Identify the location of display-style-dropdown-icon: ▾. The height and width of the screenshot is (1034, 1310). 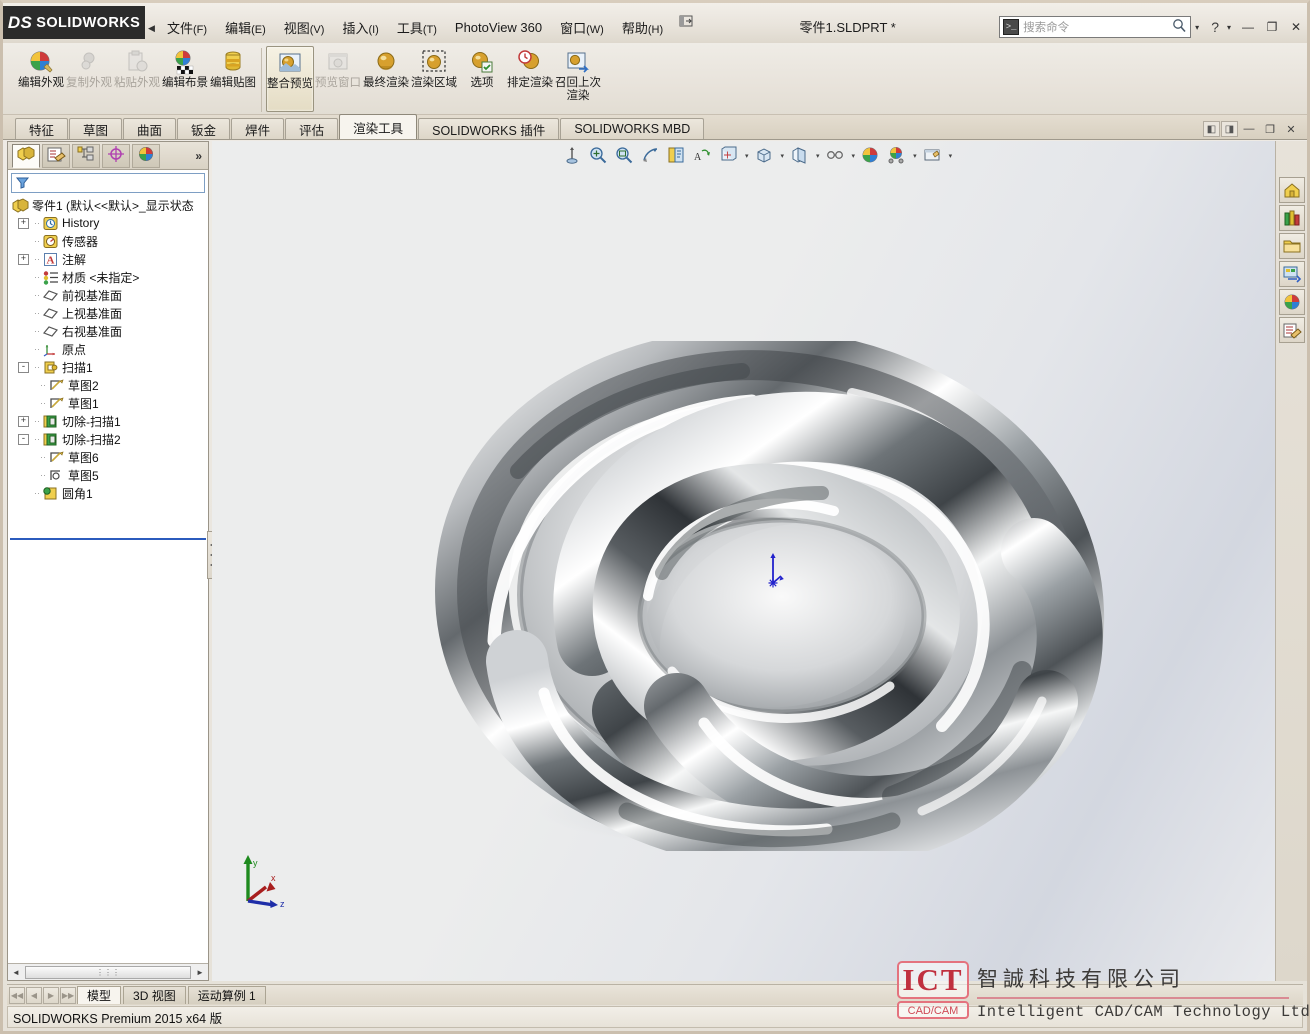
(747, 156).